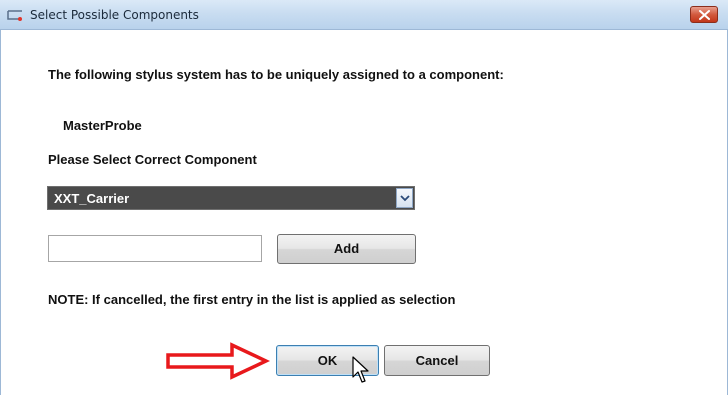 The height and width of the screenshot is (395, 728). What do you see at coordinates (114, 15) in the screenshot?
I see `window-title: Select Possible Components` at bounding box center [114, 15].